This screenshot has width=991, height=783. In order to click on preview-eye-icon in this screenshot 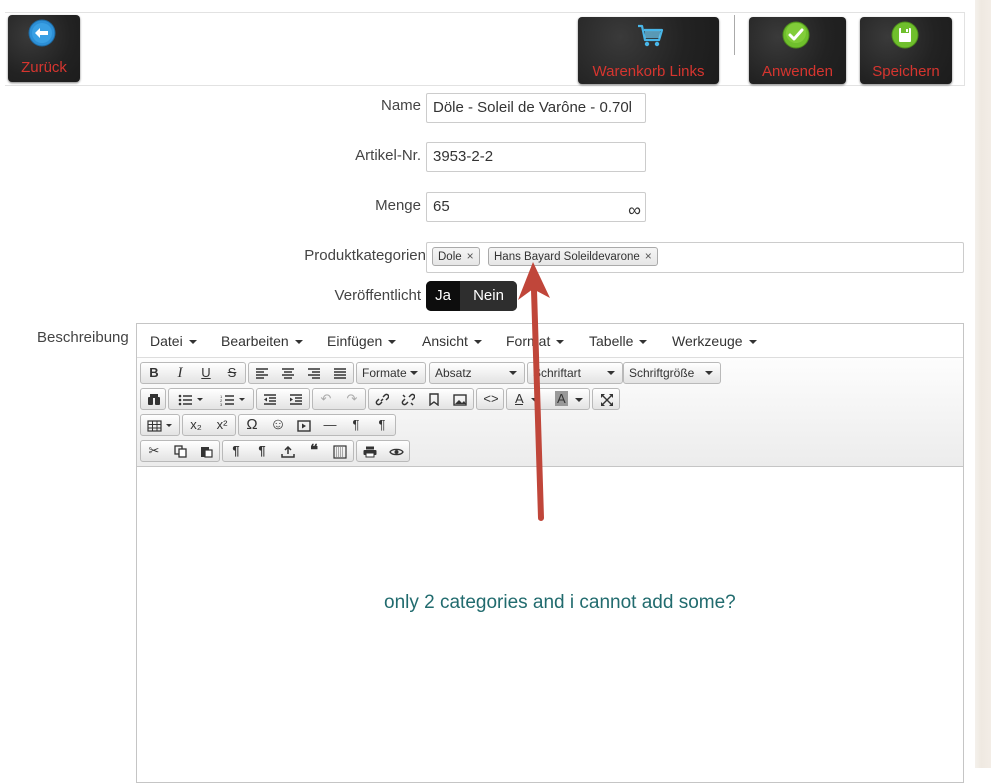, I will do `click(396, 451)`.